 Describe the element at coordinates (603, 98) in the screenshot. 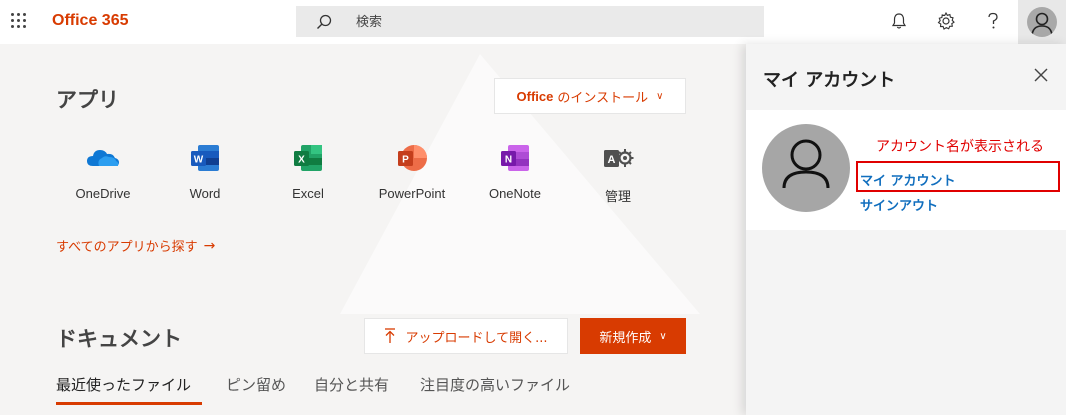

I see `install-label: のインストール` at that location.